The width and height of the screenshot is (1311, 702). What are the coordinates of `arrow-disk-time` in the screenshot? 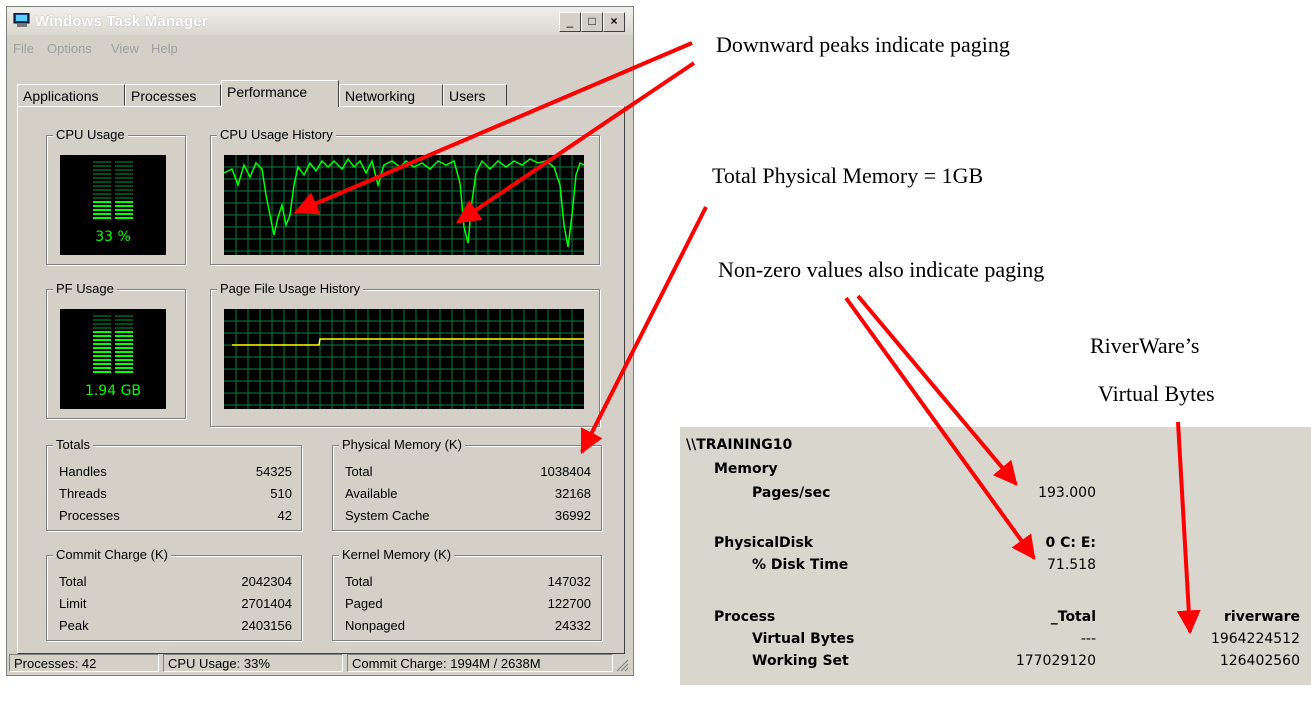 It's located at (940, 428).